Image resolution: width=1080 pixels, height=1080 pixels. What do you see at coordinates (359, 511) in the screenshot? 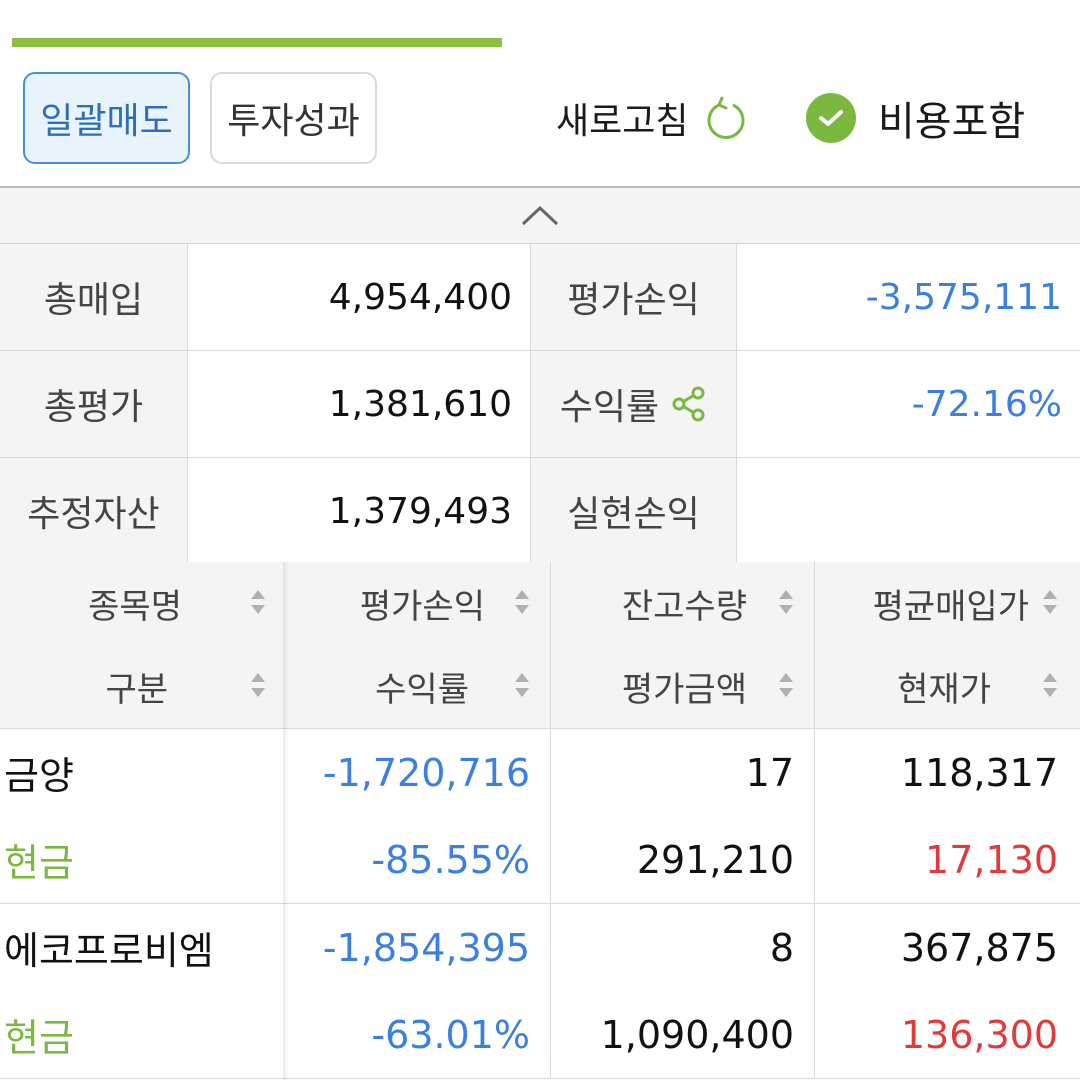
I see `estimated-assets-value: 1,379,493` at bounding box center [359, 511].